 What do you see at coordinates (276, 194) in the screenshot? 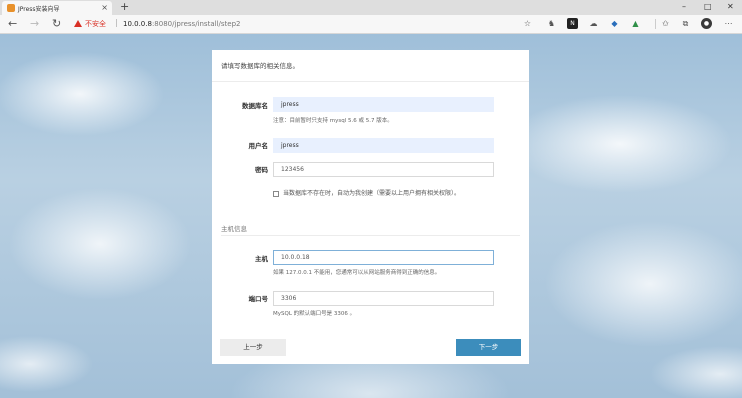
I see `create-db-checkbox` at bounding box center [276, 194].